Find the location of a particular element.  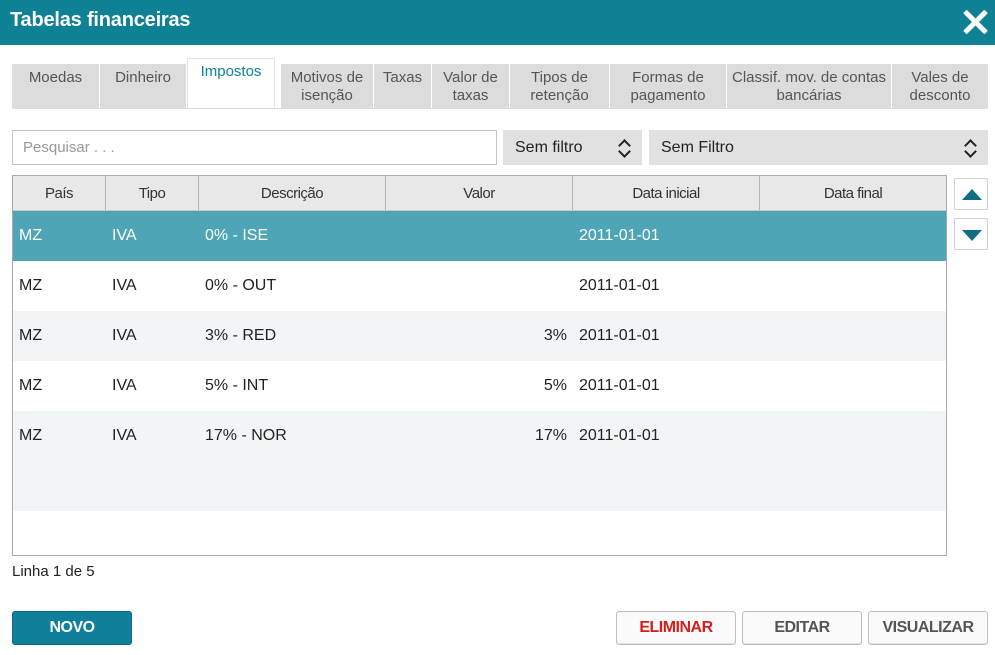

tab-motivos-isencao: Motivos de isenção is located at coordinates (327, 86).